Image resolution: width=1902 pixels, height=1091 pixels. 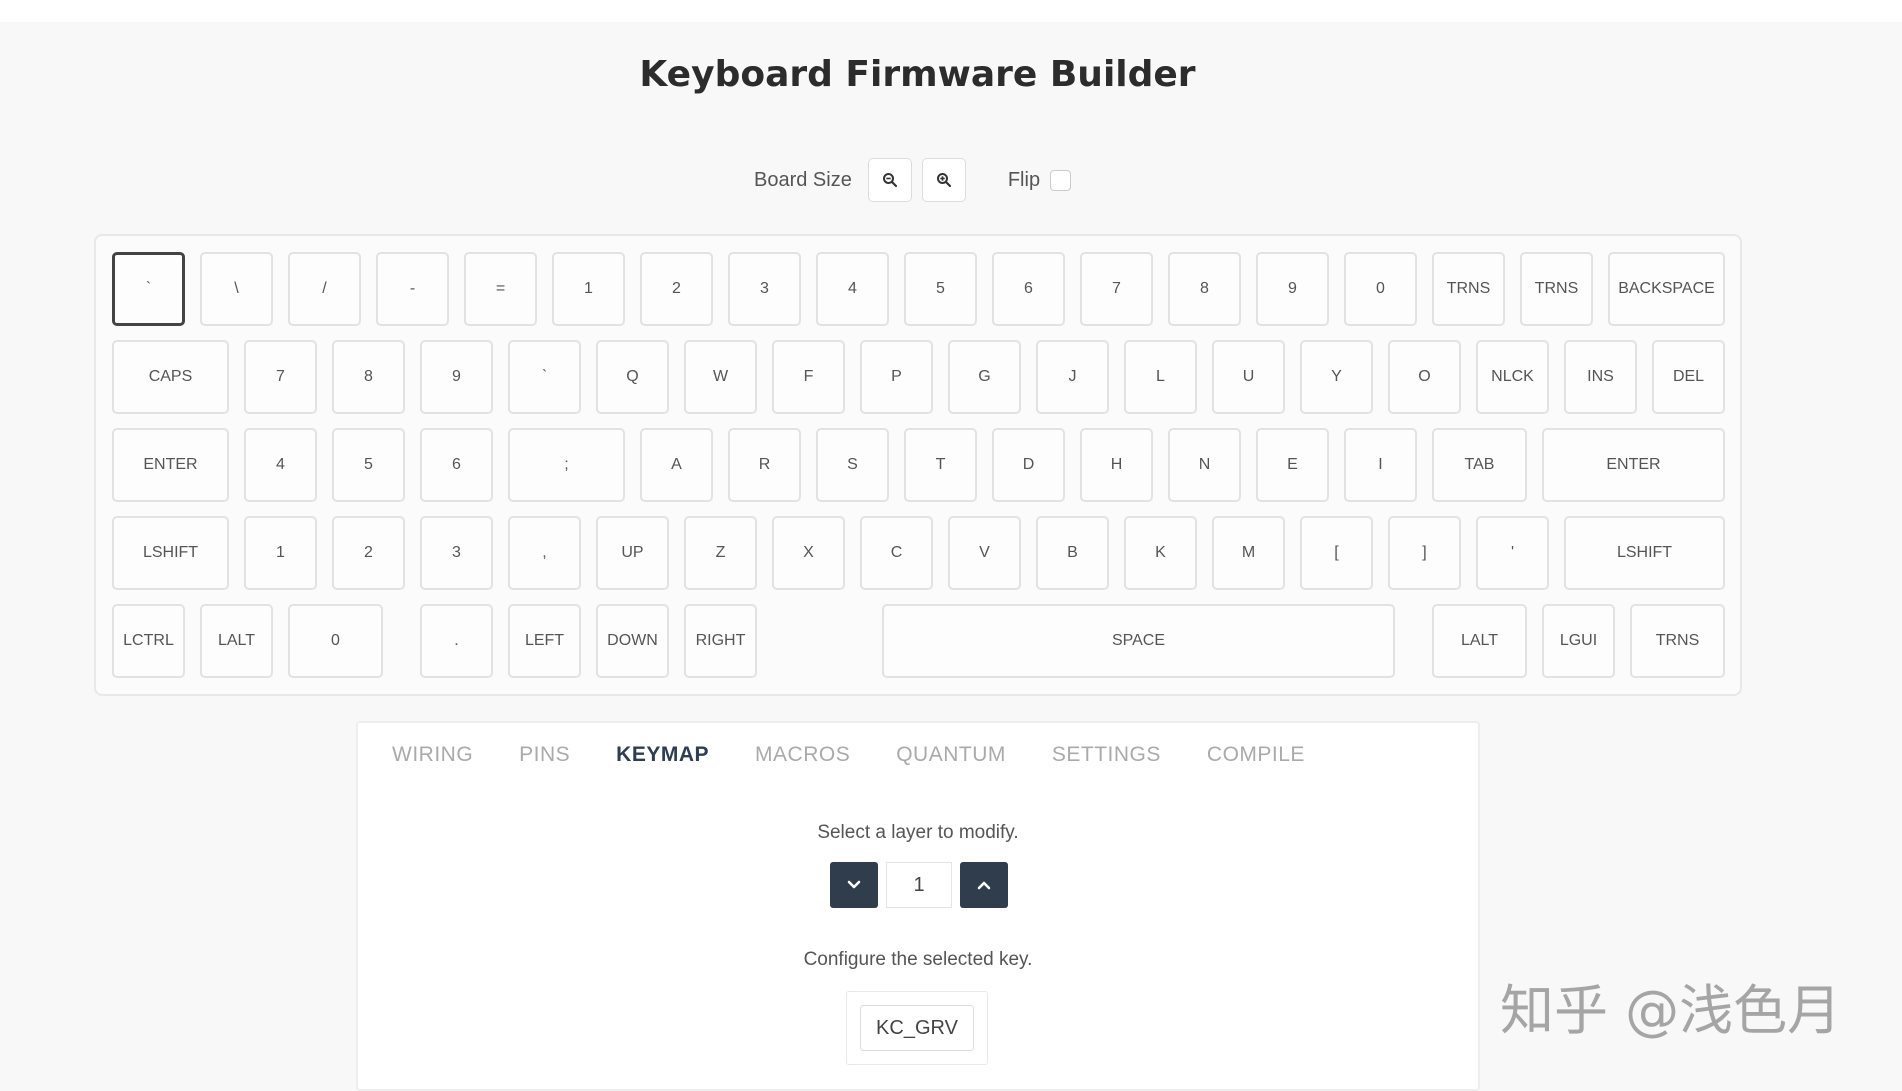 What do you see at coordinates (940, 465) in the screenshot?
I see `key-2-8: T` at bounding box center [940, 465].